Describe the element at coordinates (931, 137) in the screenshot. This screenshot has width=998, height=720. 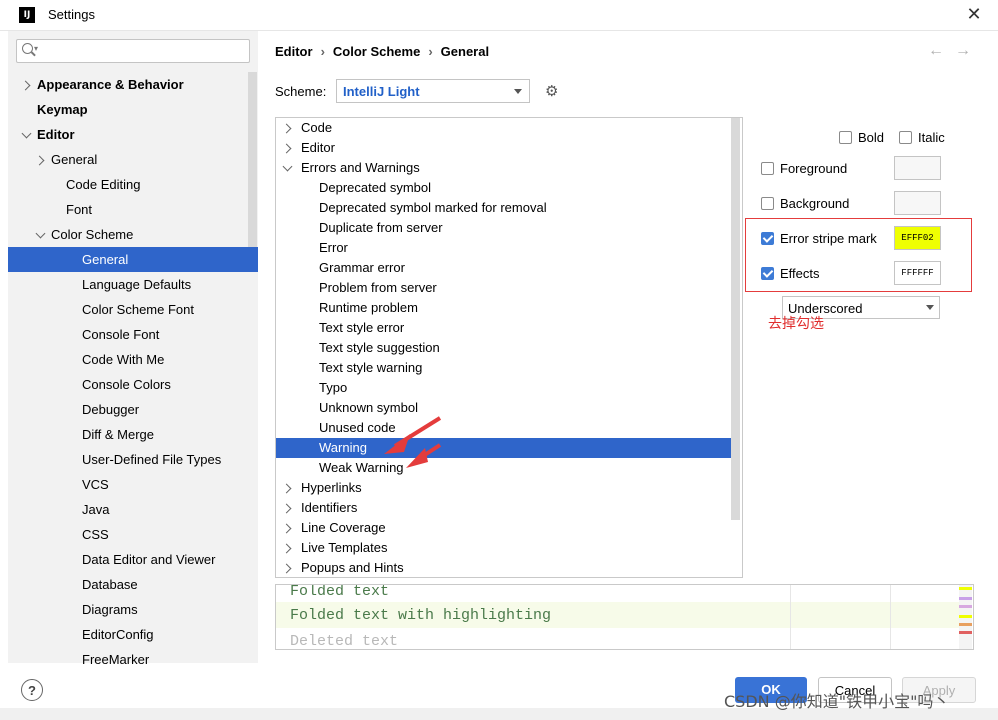
I see `italic-label: Italic` at that location.